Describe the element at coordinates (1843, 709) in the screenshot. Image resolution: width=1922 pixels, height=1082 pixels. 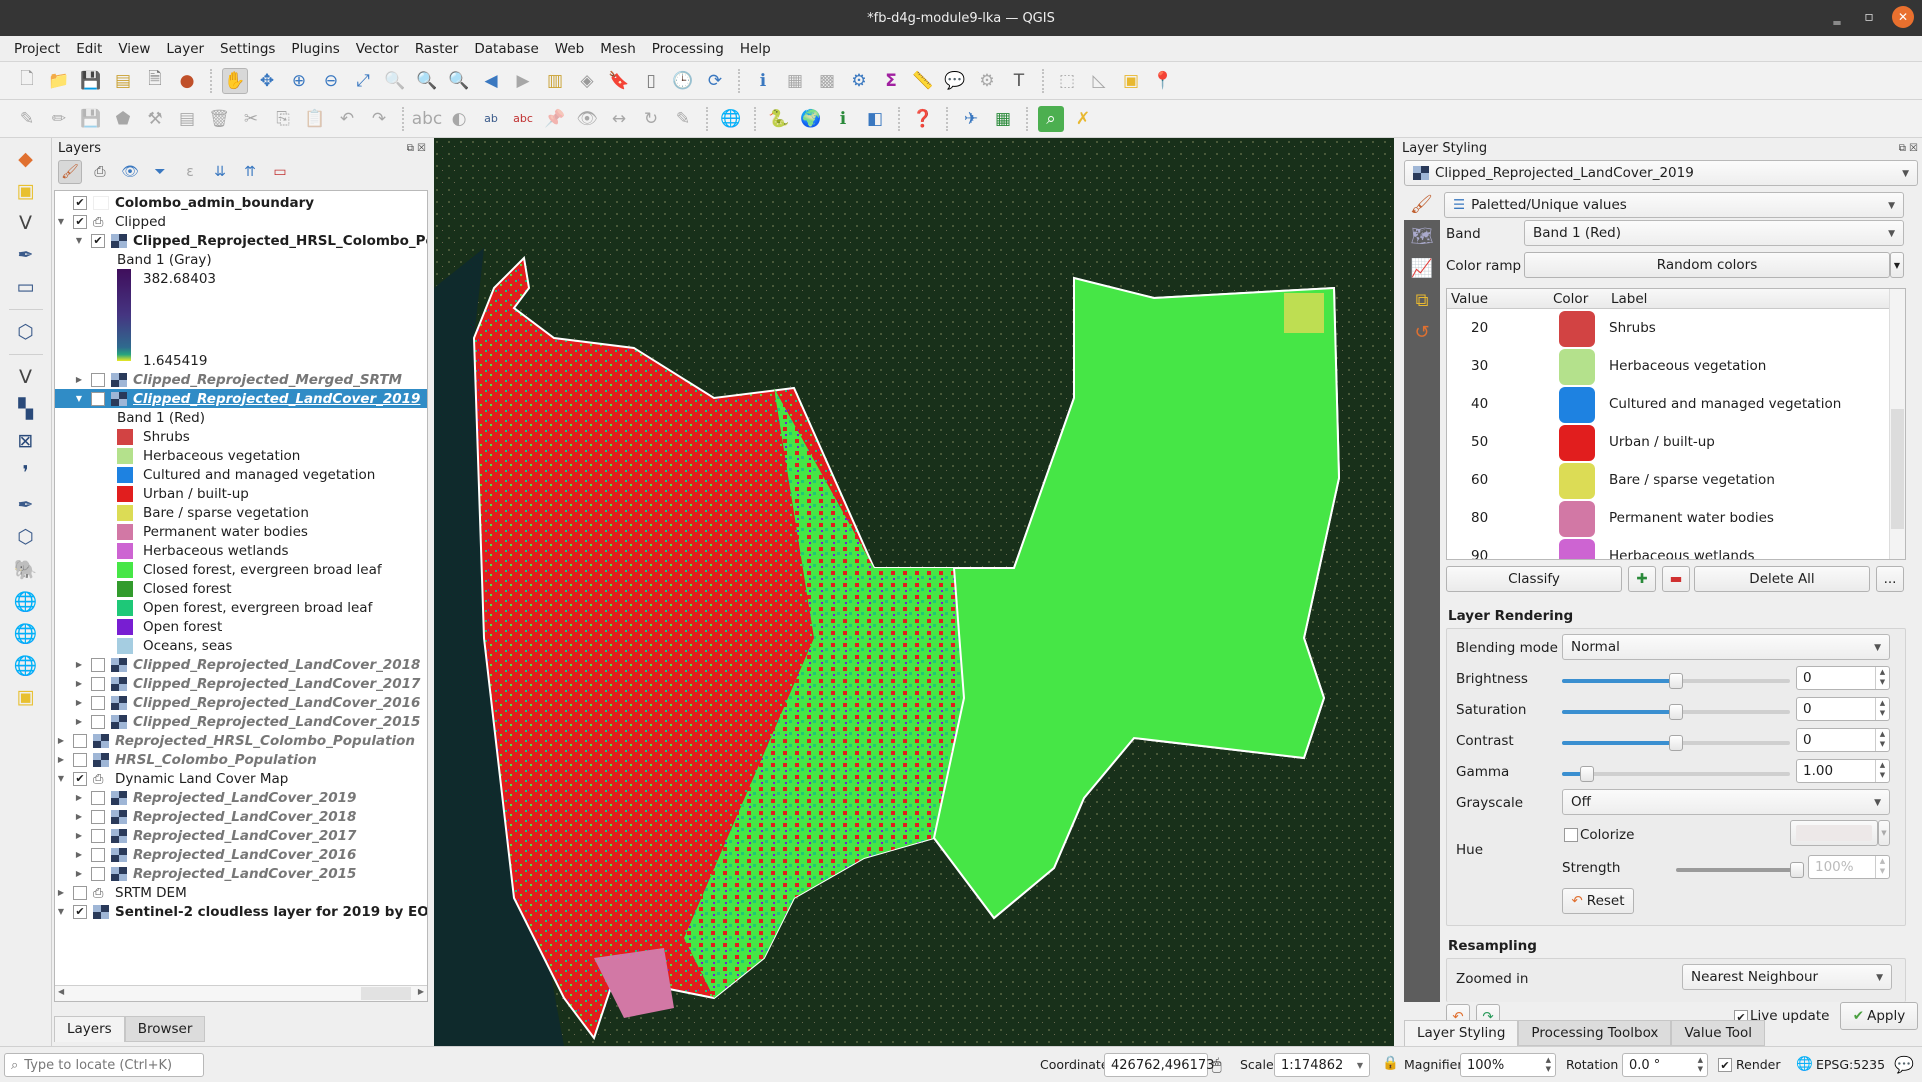
I see `saturation-spinbox: 0 ▲ ▼` at that location.